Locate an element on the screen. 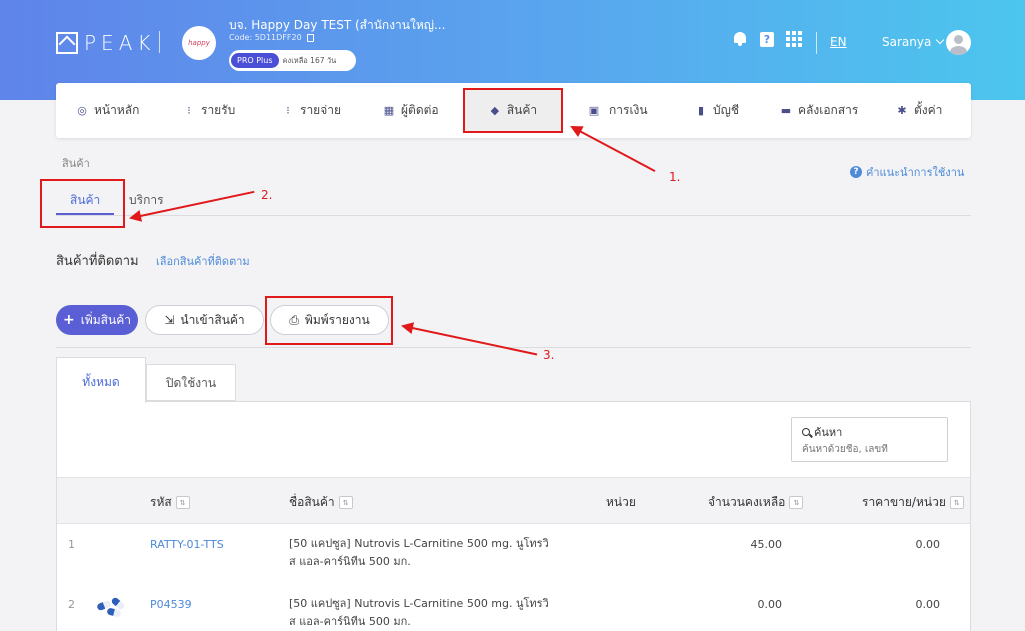 The width and height of the screenshot is (1025, 631). help-link-text: คำแนะนำการใช้งาน is located at coordinates (915, 172).